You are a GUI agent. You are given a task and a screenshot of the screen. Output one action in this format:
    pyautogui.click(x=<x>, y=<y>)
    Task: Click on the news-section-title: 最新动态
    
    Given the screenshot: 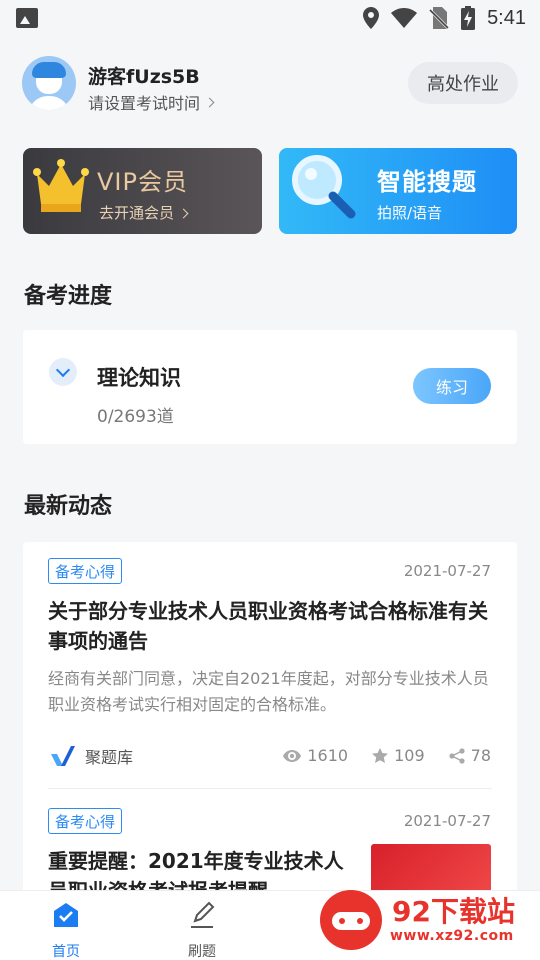 What is the action you would take?
    pyautogui.click(x=68, y=506)
    